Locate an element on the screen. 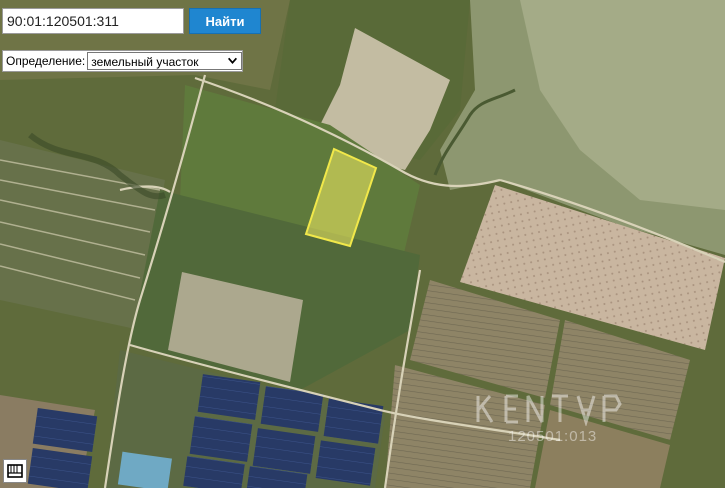 This screenshot has height=488, width=725. cian-watermark-logo is located at coordinates (549, 410).